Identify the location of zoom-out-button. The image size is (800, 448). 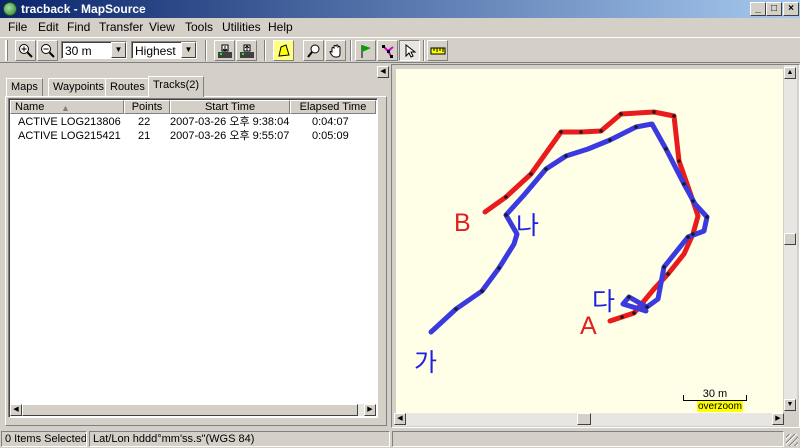
(47, 50).